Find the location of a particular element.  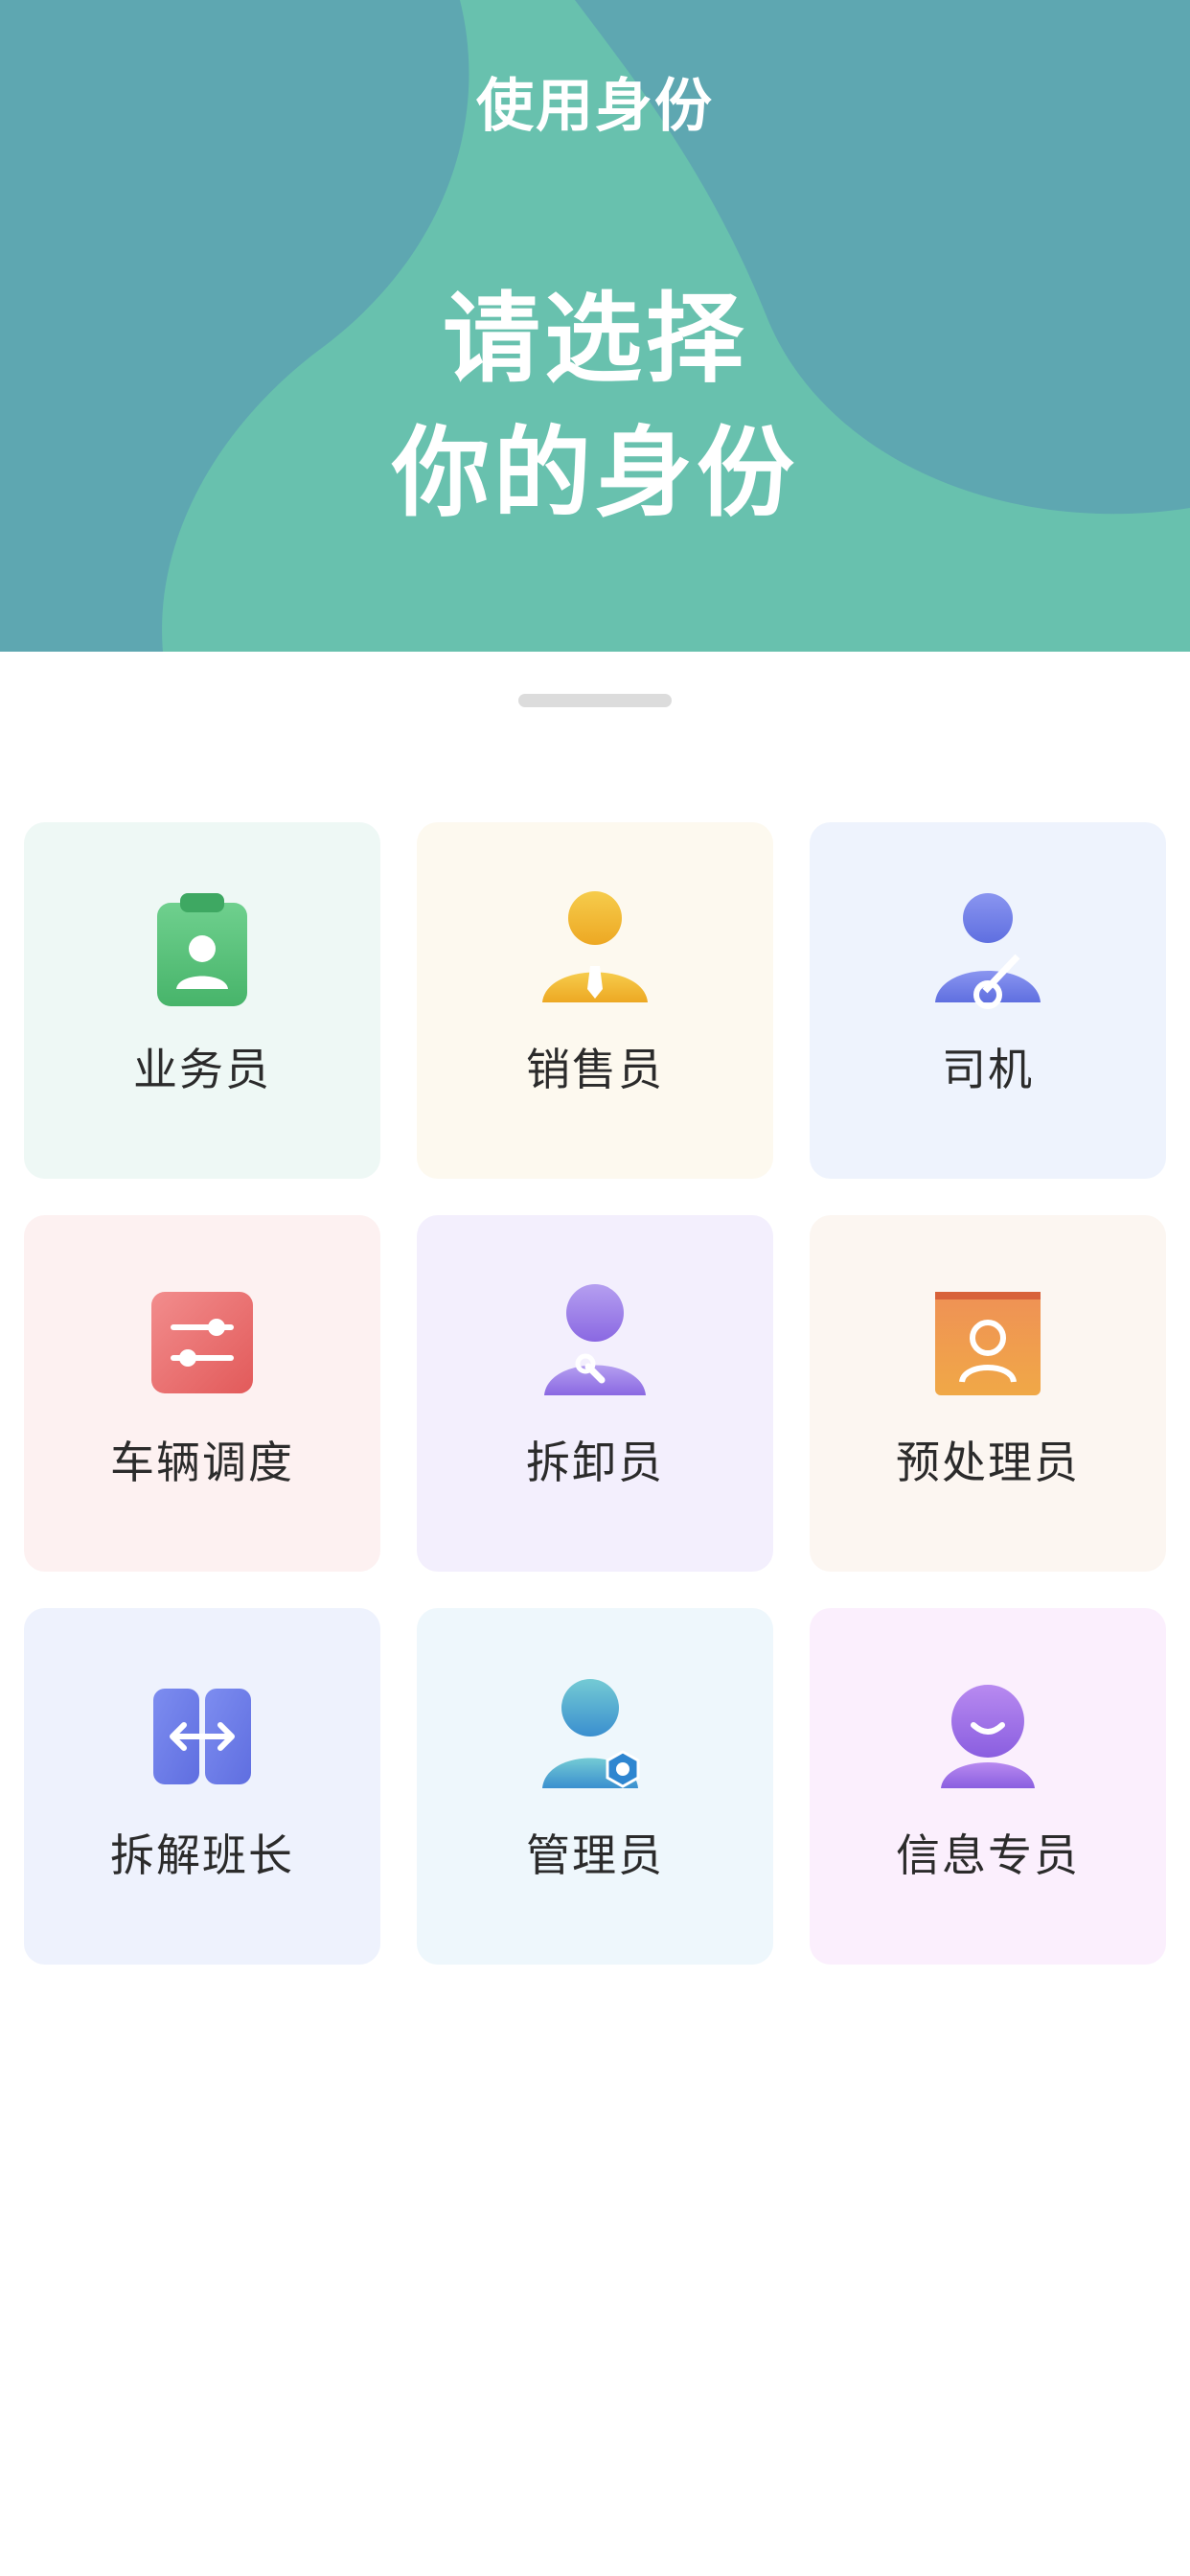

role-card-dispatch: 车辆调度 is located at coordinates (202, 1393).